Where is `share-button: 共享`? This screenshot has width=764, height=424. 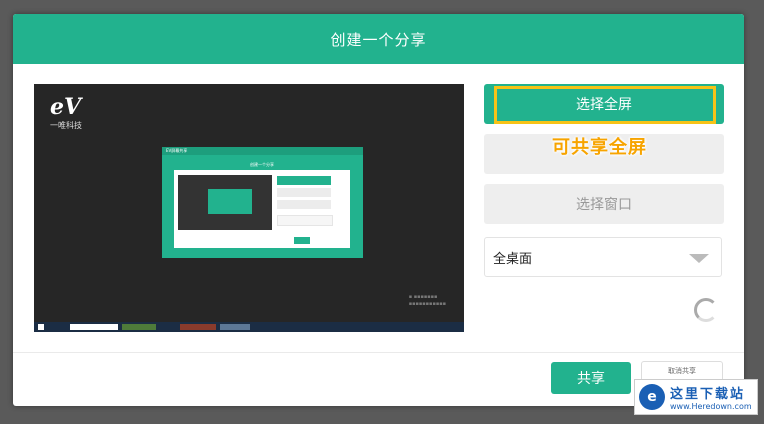
share-button: 共享 is located at coordinates (591, 378).